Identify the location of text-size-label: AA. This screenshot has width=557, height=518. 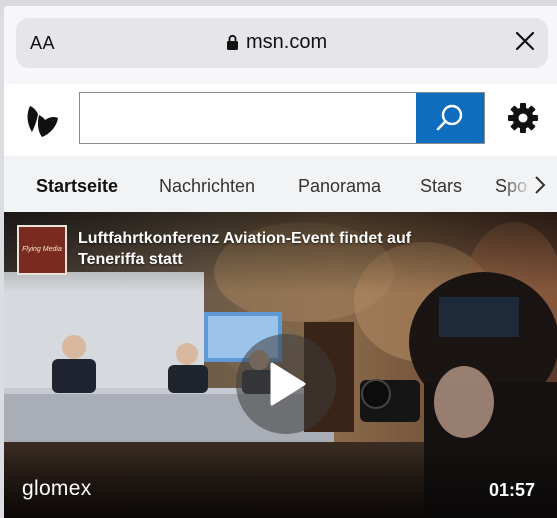
(43, 43).